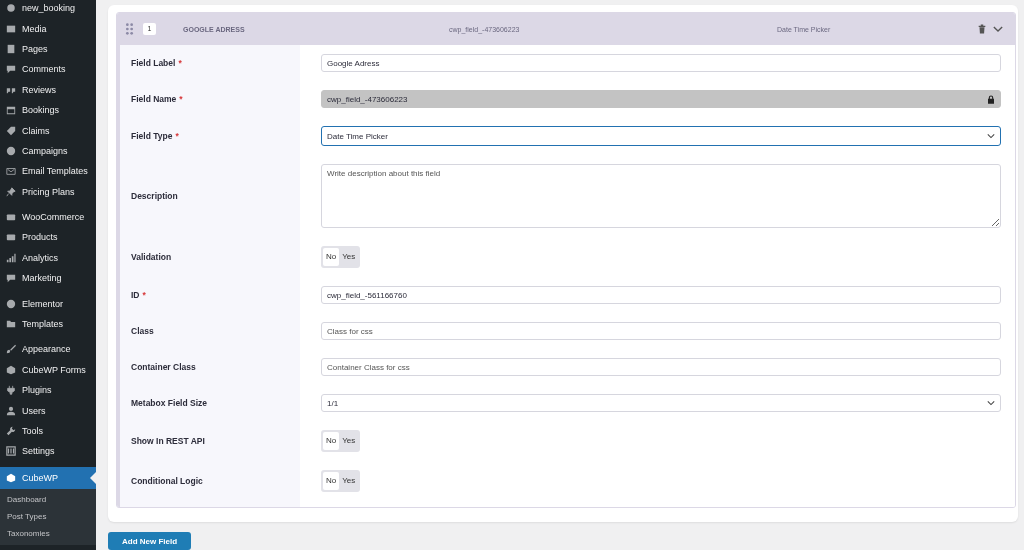  I want to click on locked-field: cwp_field_-473606223, so click(661, 99).